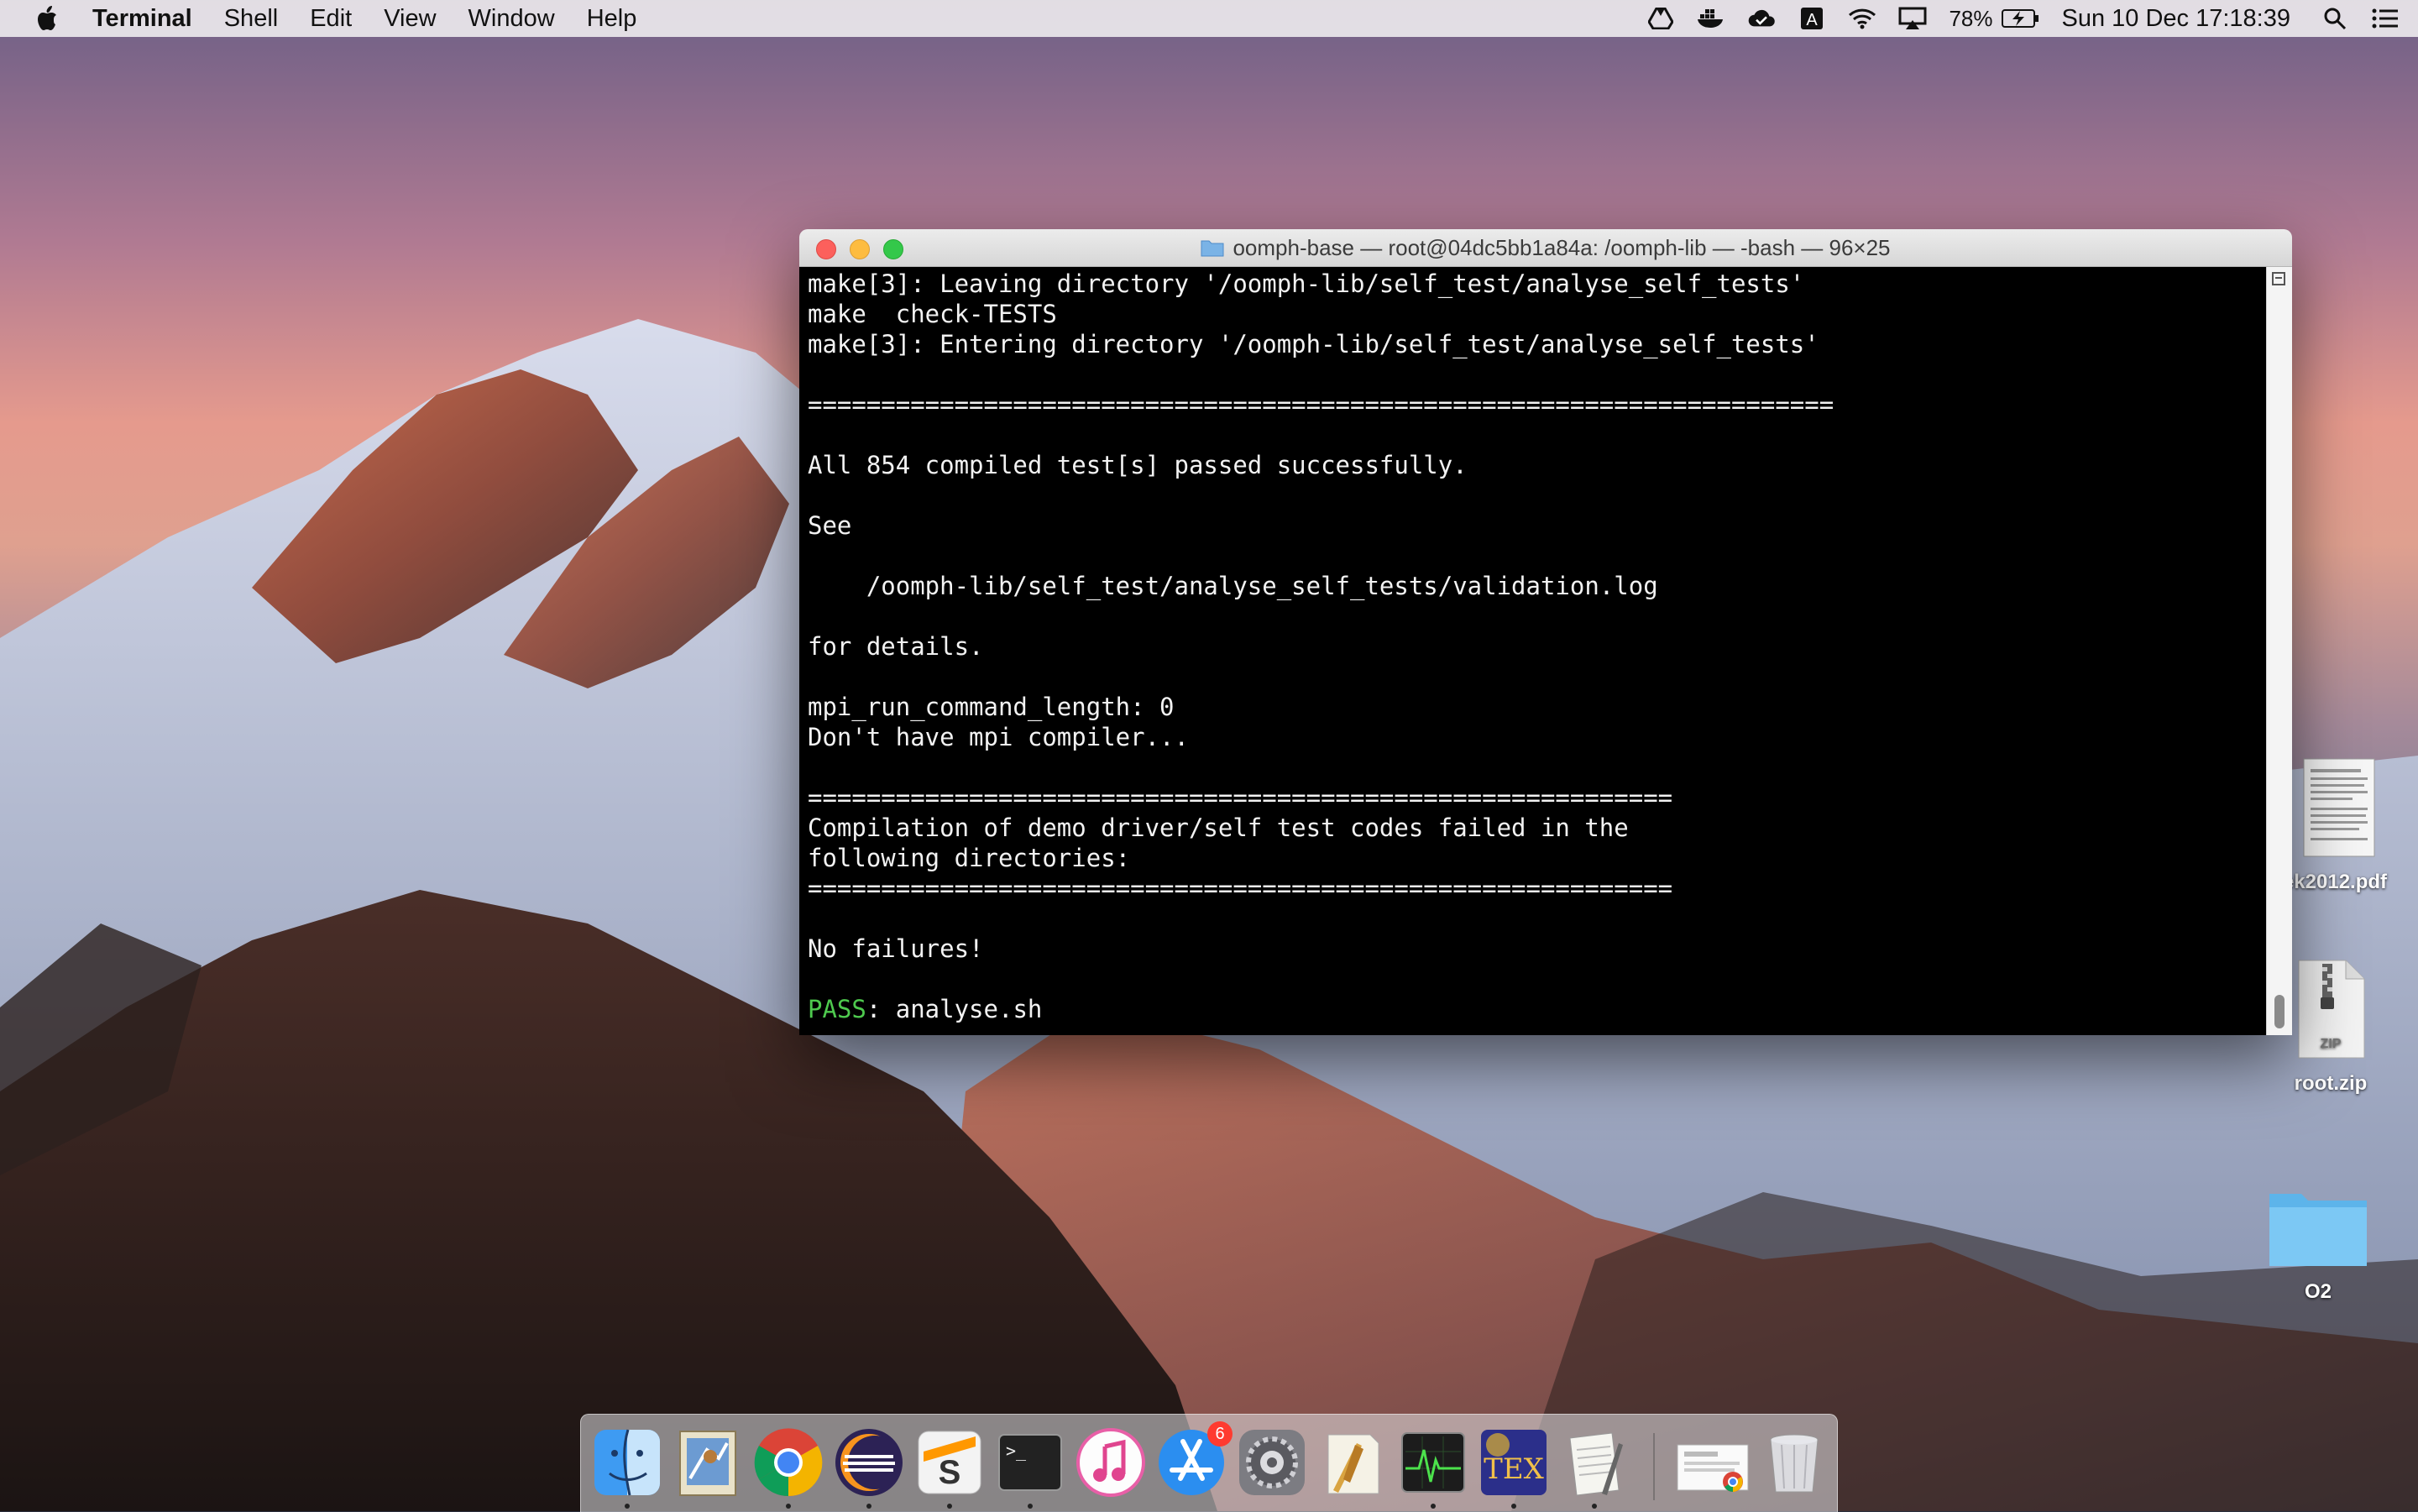  Describe the element at coordinates (893, 249) in the screenshot. I see `zoom-window-button` at that location.